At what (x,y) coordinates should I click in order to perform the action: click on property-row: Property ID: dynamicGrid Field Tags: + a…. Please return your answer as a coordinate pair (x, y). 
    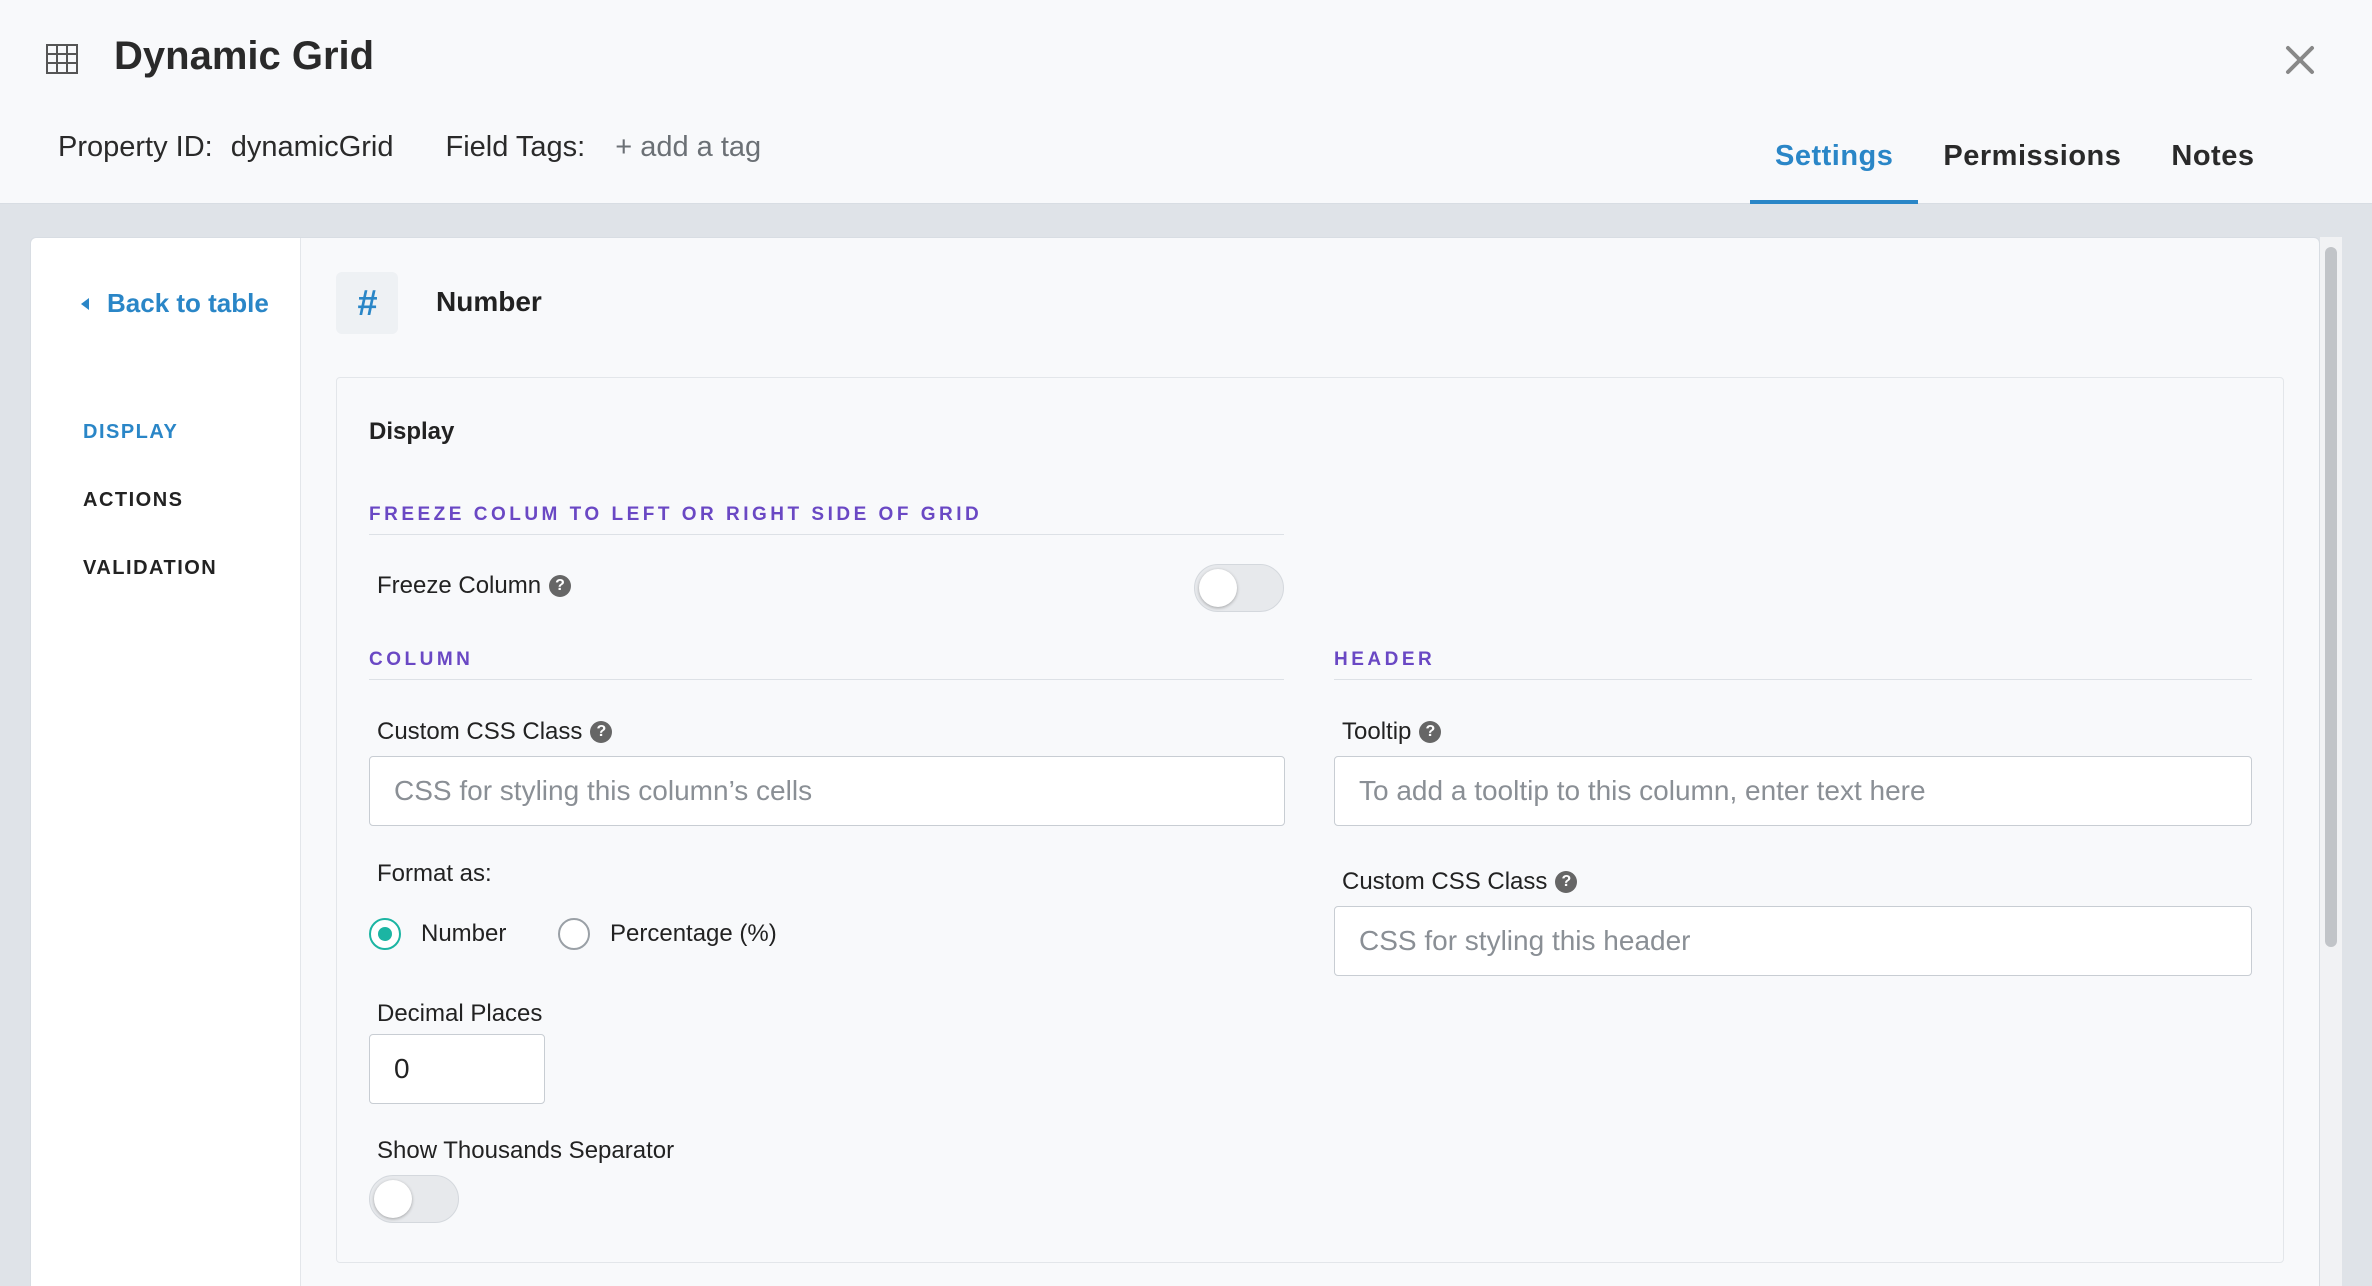
    Looking at the image, I should click on (409, 147).